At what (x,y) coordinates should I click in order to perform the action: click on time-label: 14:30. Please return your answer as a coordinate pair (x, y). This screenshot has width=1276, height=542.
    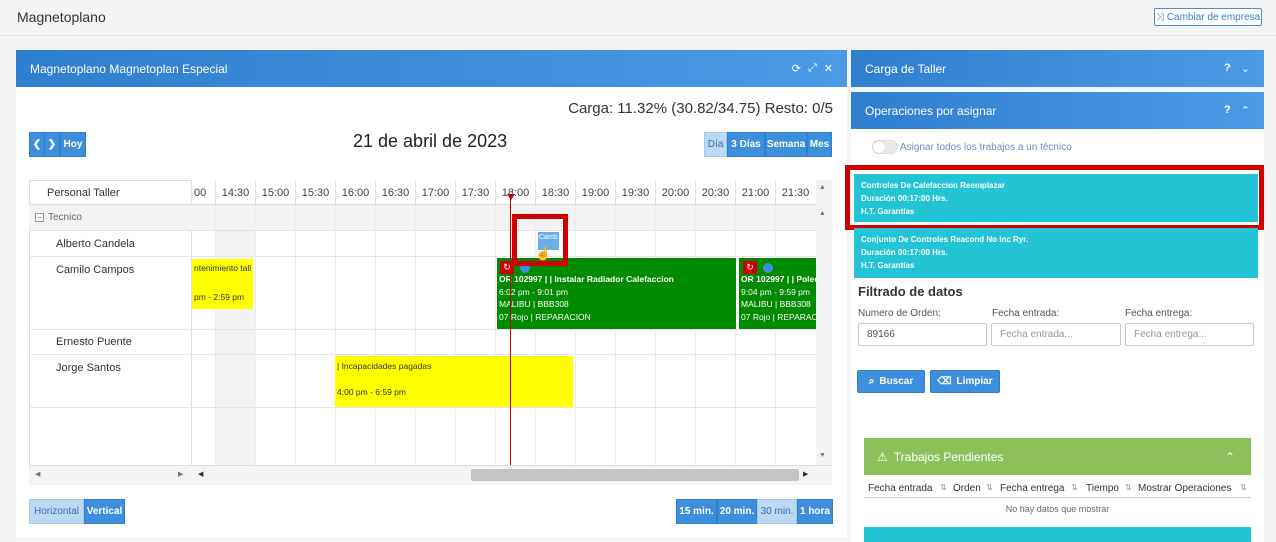
    Looking at the image, I should click on (235, 192).